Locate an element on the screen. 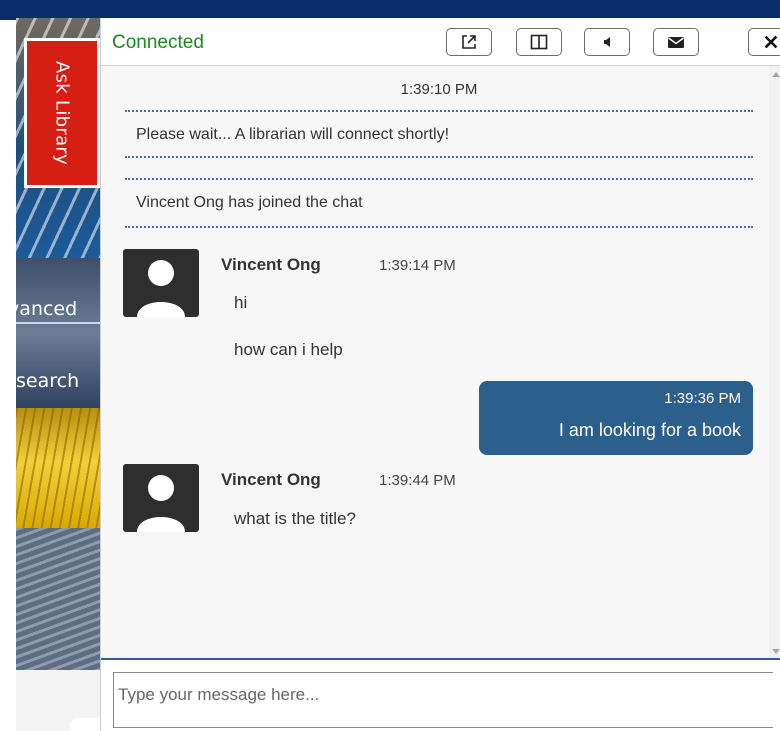  transcript-scrollbar is located at coordinates (774, 362).